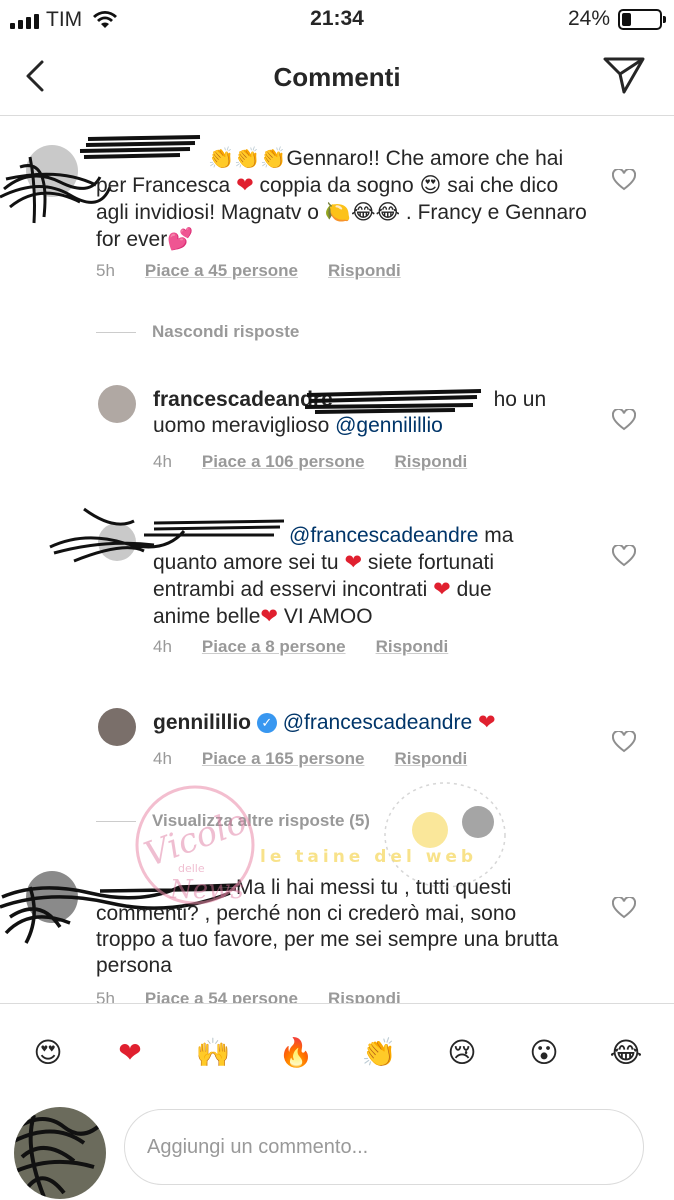 Image resolution: width=674 pixels, height=1200 pixels. Describe the element at coordinates (233, 821) in the screenshot. I see `view-more-replies-button: Visualizza altre risposte (5)` at that location.